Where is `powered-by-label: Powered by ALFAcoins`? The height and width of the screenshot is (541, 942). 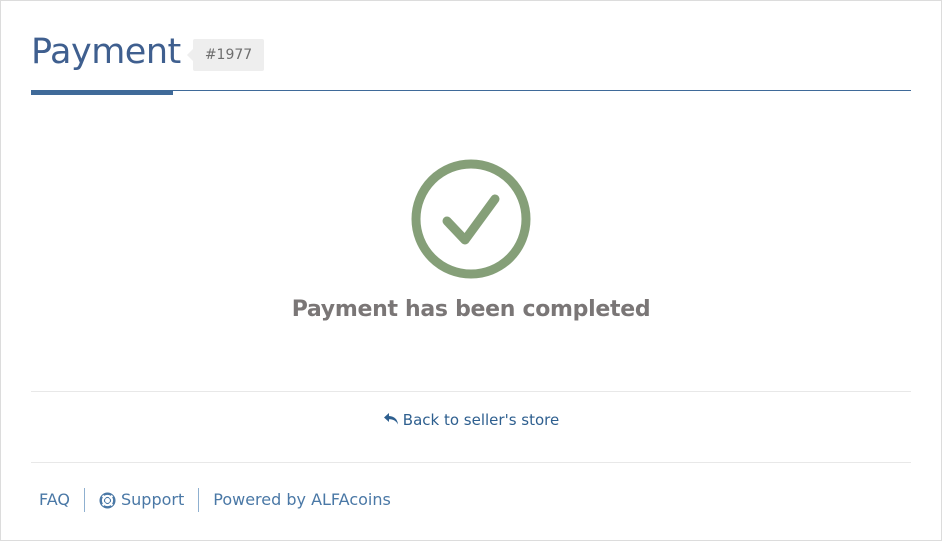 powered-by-label: Powered by ALFAcoins is located at coordinates (302, 499).